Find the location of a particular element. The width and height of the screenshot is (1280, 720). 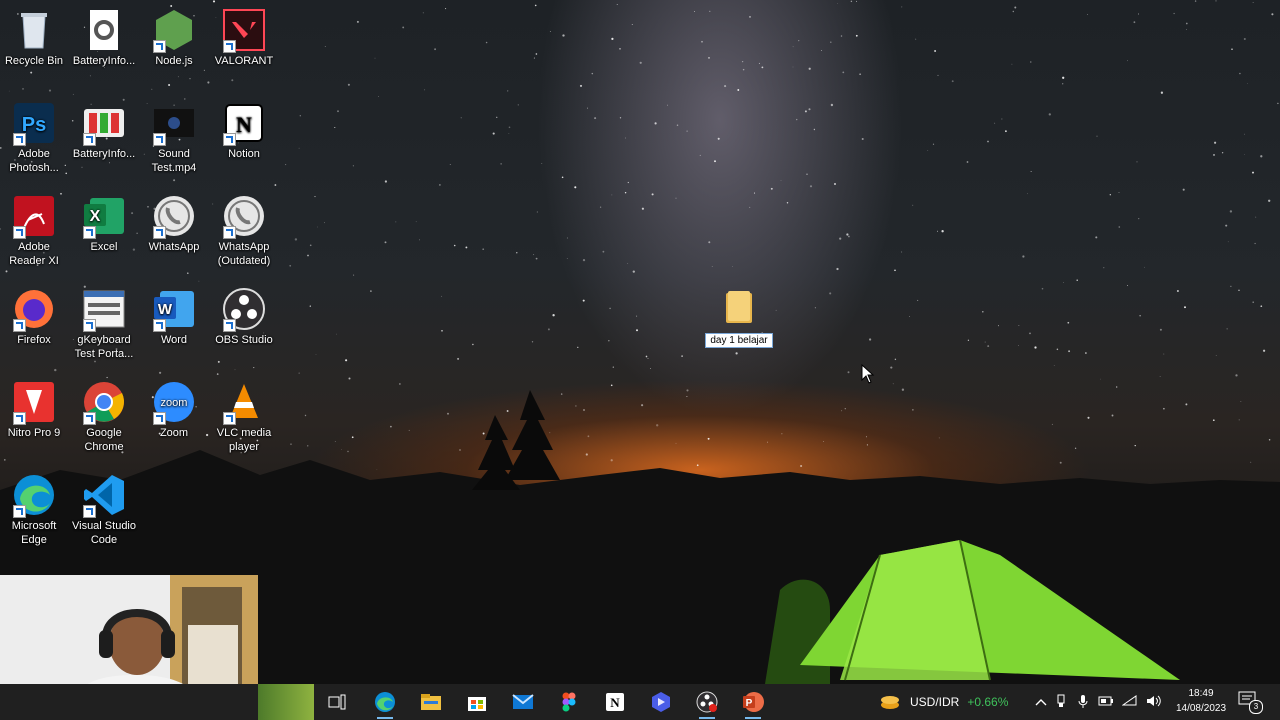

battery-icon is located at coordinates (1106, 702).